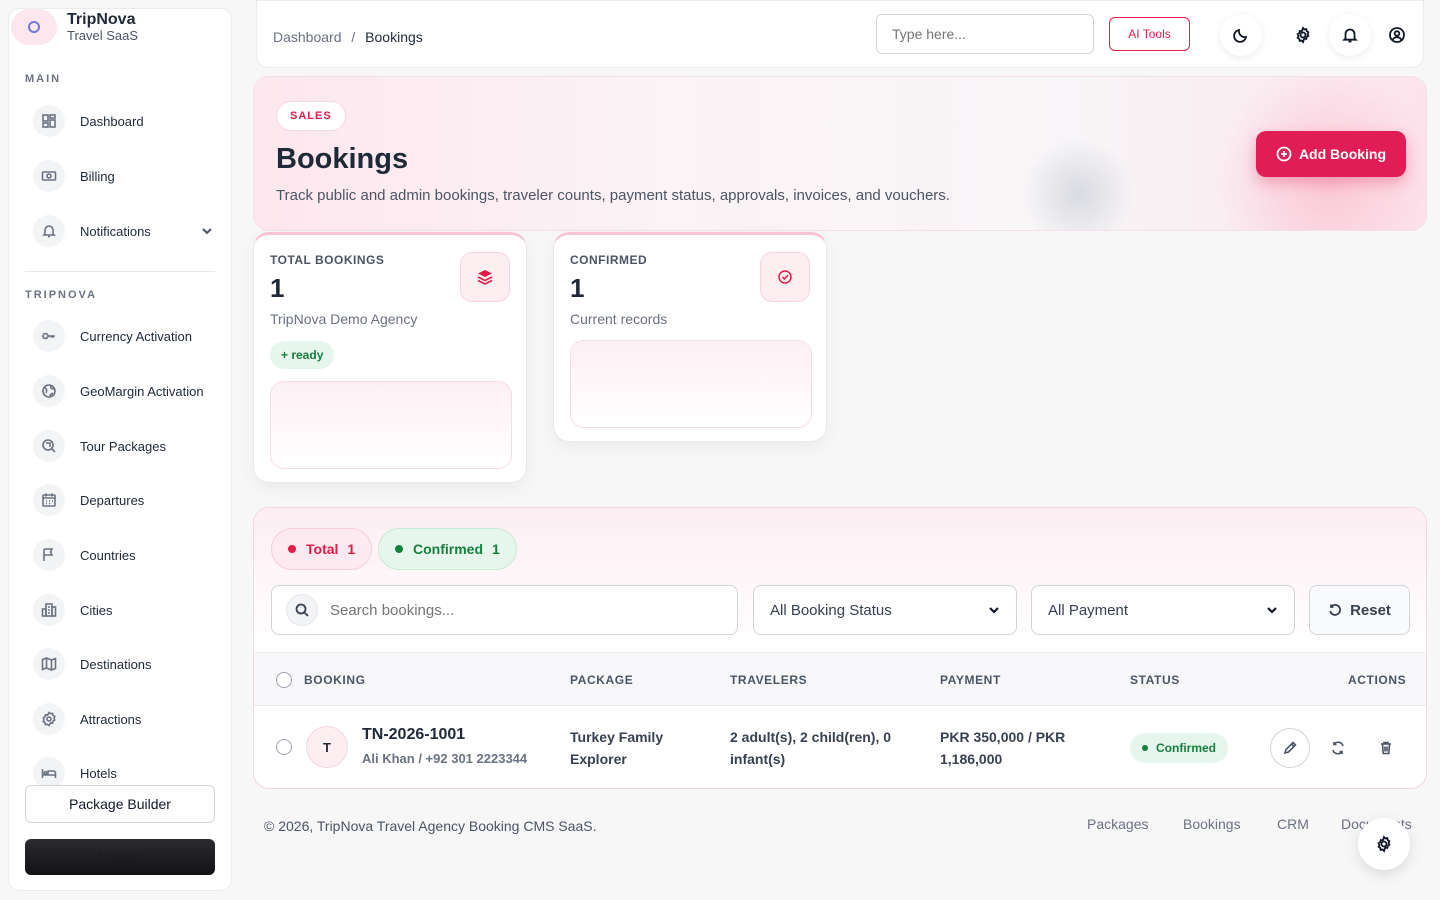  What do you see at coordinates (96, 610) in the screenshot?
I see `sidebar-item-label: Cities` at bounding box center [96, 610].